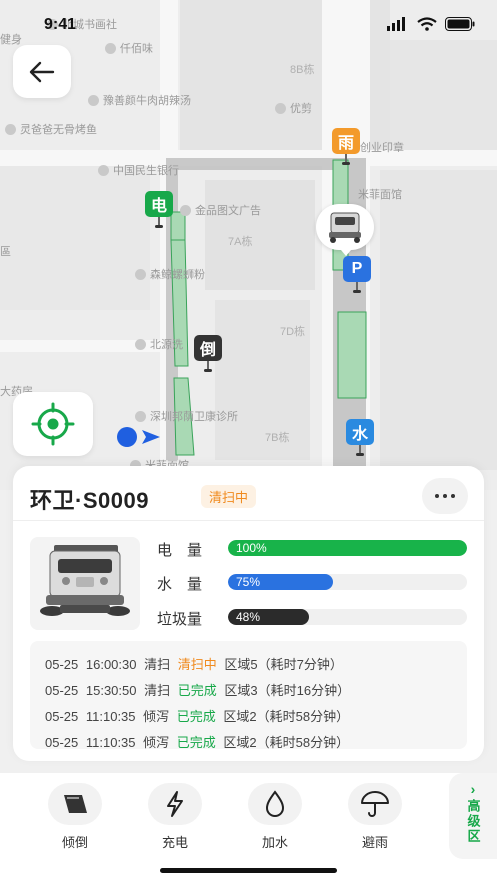 The height and width of the screenshot is (883, 497). Describe the element at coordinates (111, 664) in the screenshot. I see `log-time: 16:00:30` at that location.